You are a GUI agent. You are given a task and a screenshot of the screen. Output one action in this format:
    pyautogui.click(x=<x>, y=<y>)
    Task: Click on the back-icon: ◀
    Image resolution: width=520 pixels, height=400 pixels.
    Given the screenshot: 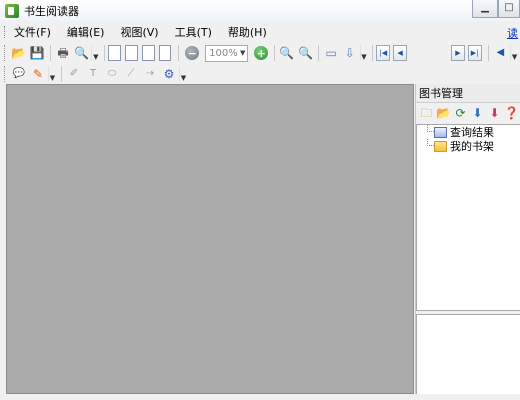 What is the action you would take?
    pyautogui.click(x=501, y=53)
    